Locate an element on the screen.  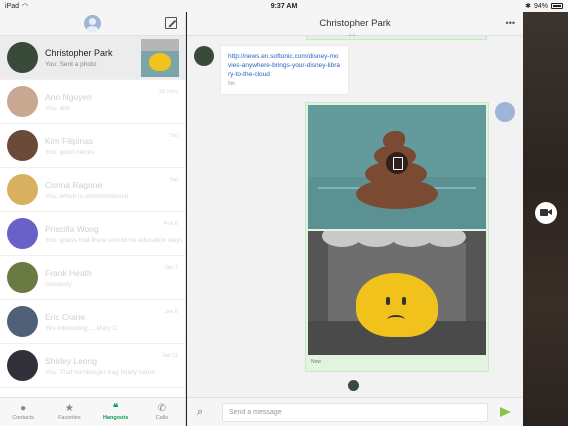
animated-photo-preview is located at coordinates (397, 167).